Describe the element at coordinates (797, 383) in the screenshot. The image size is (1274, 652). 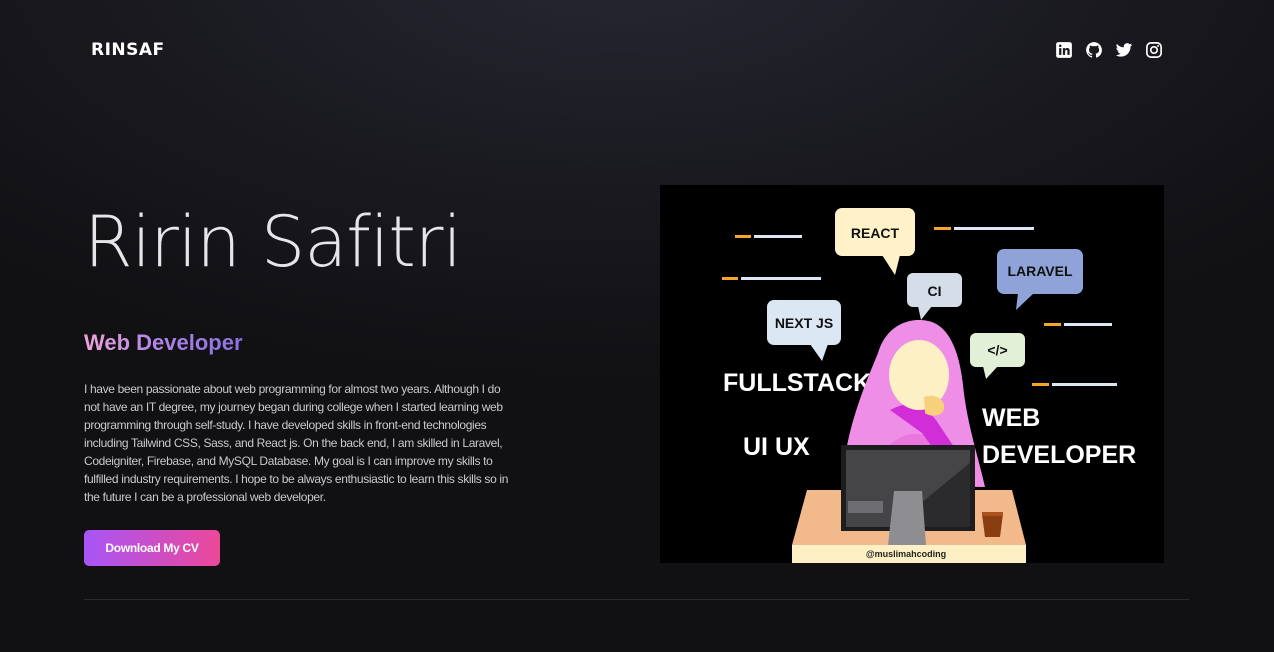
I see `fullstack-label: FULLSTACK` at that location.